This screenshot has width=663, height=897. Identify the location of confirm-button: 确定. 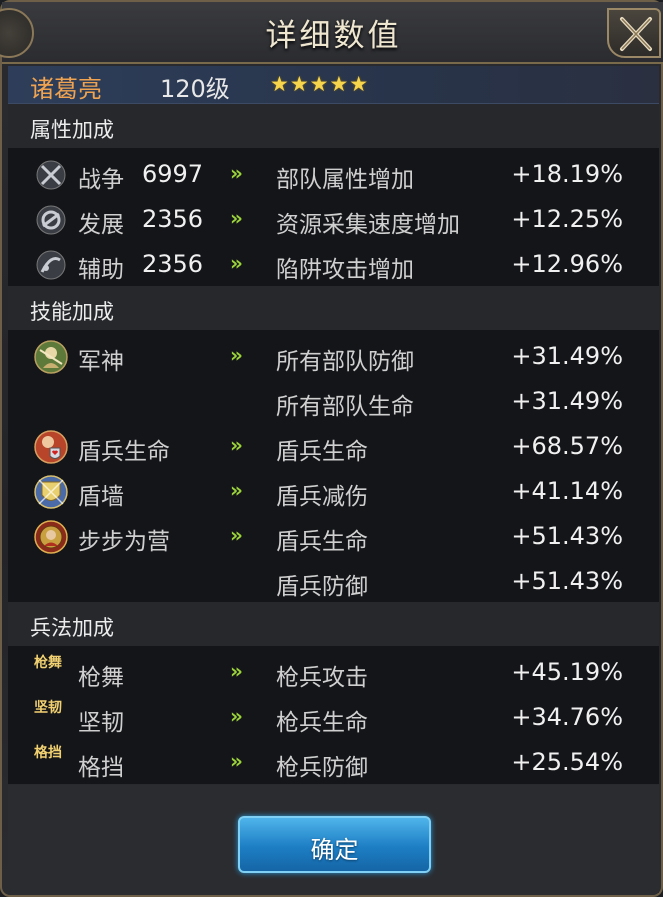
(334, 844).